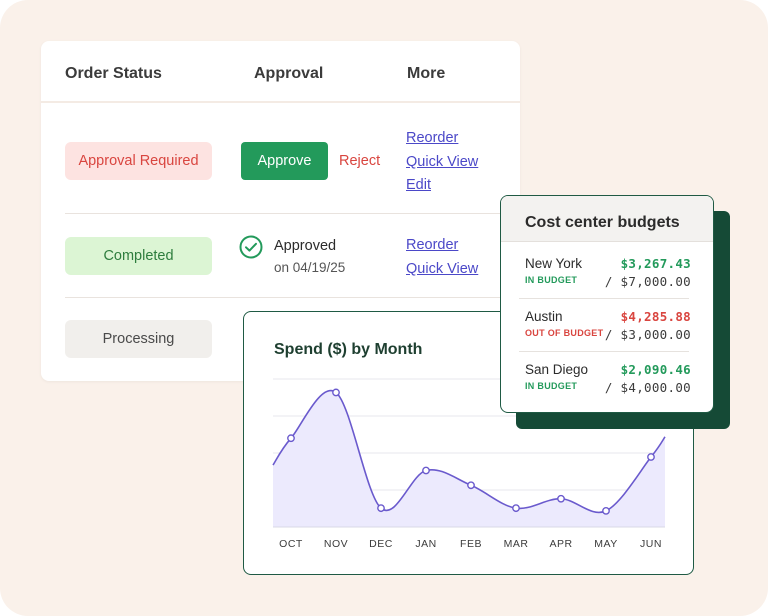  What do you see at coordinates (606, 510) in the screenshot?
I see `data-point-may` at bounding box center [606, 510].